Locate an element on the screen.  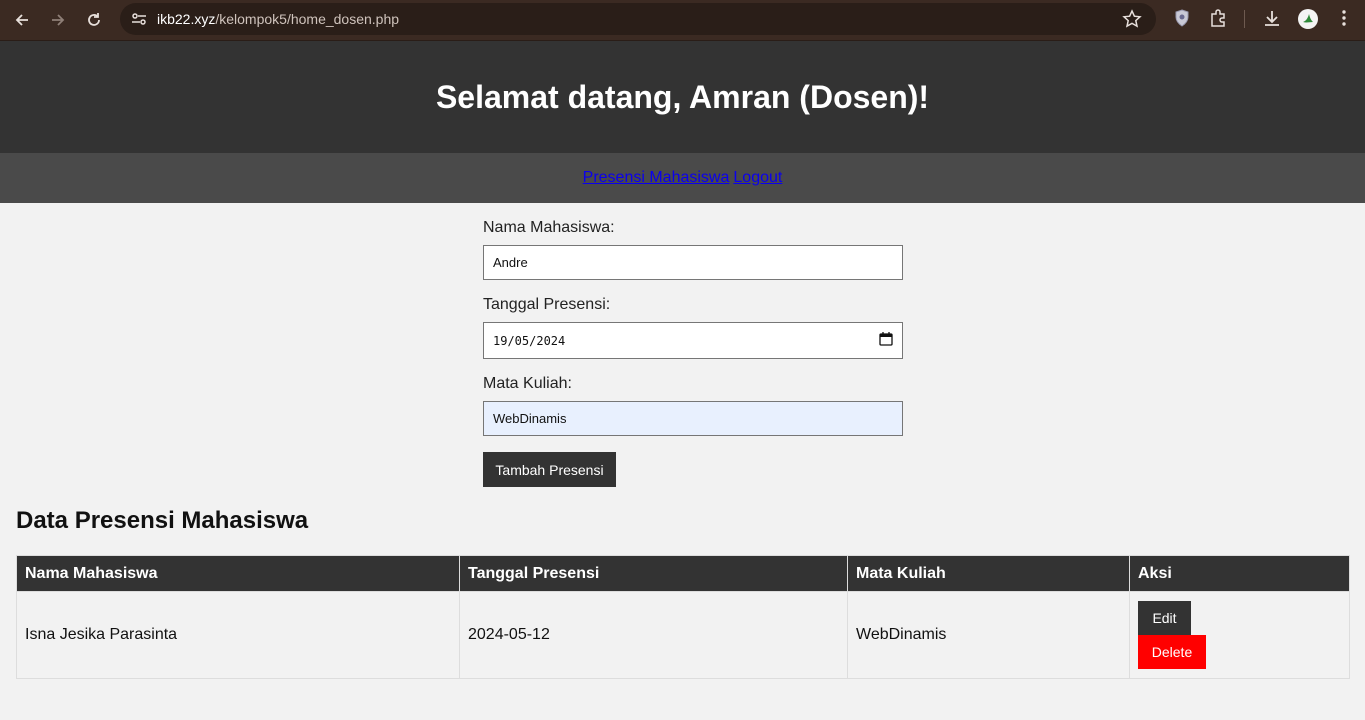
delete-button: Delete is located at coordinates (1172, 652).